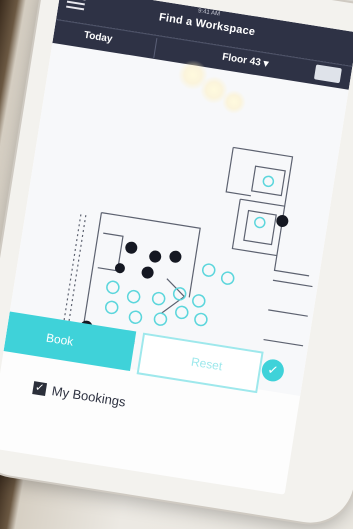 This screenshot has width=353, height=529. Describe the element at coordinates (234, 102) in the screenshot. I see `light-reflection` at that location.